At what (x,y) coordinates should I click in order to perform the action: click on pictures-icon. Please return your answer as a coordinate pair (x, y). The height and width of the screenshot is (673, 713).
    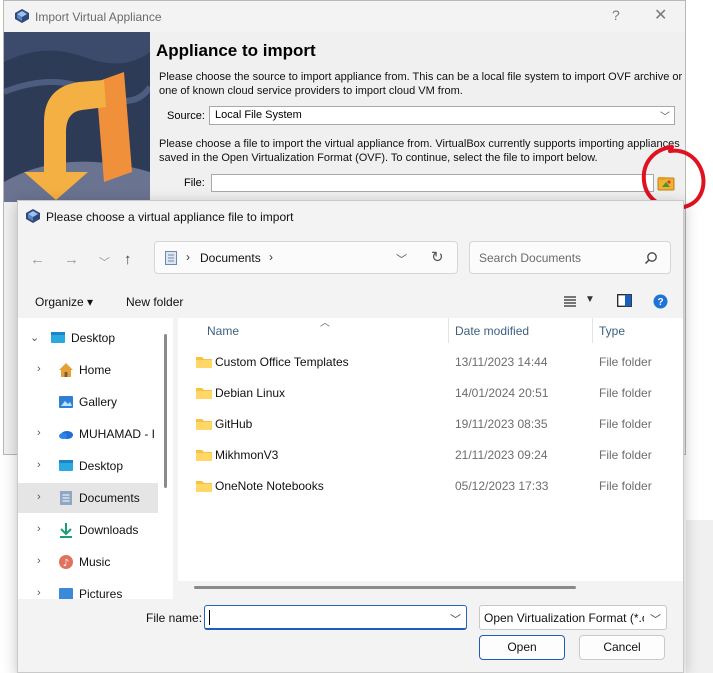
    Looking at the image, I should click on (66, 593).